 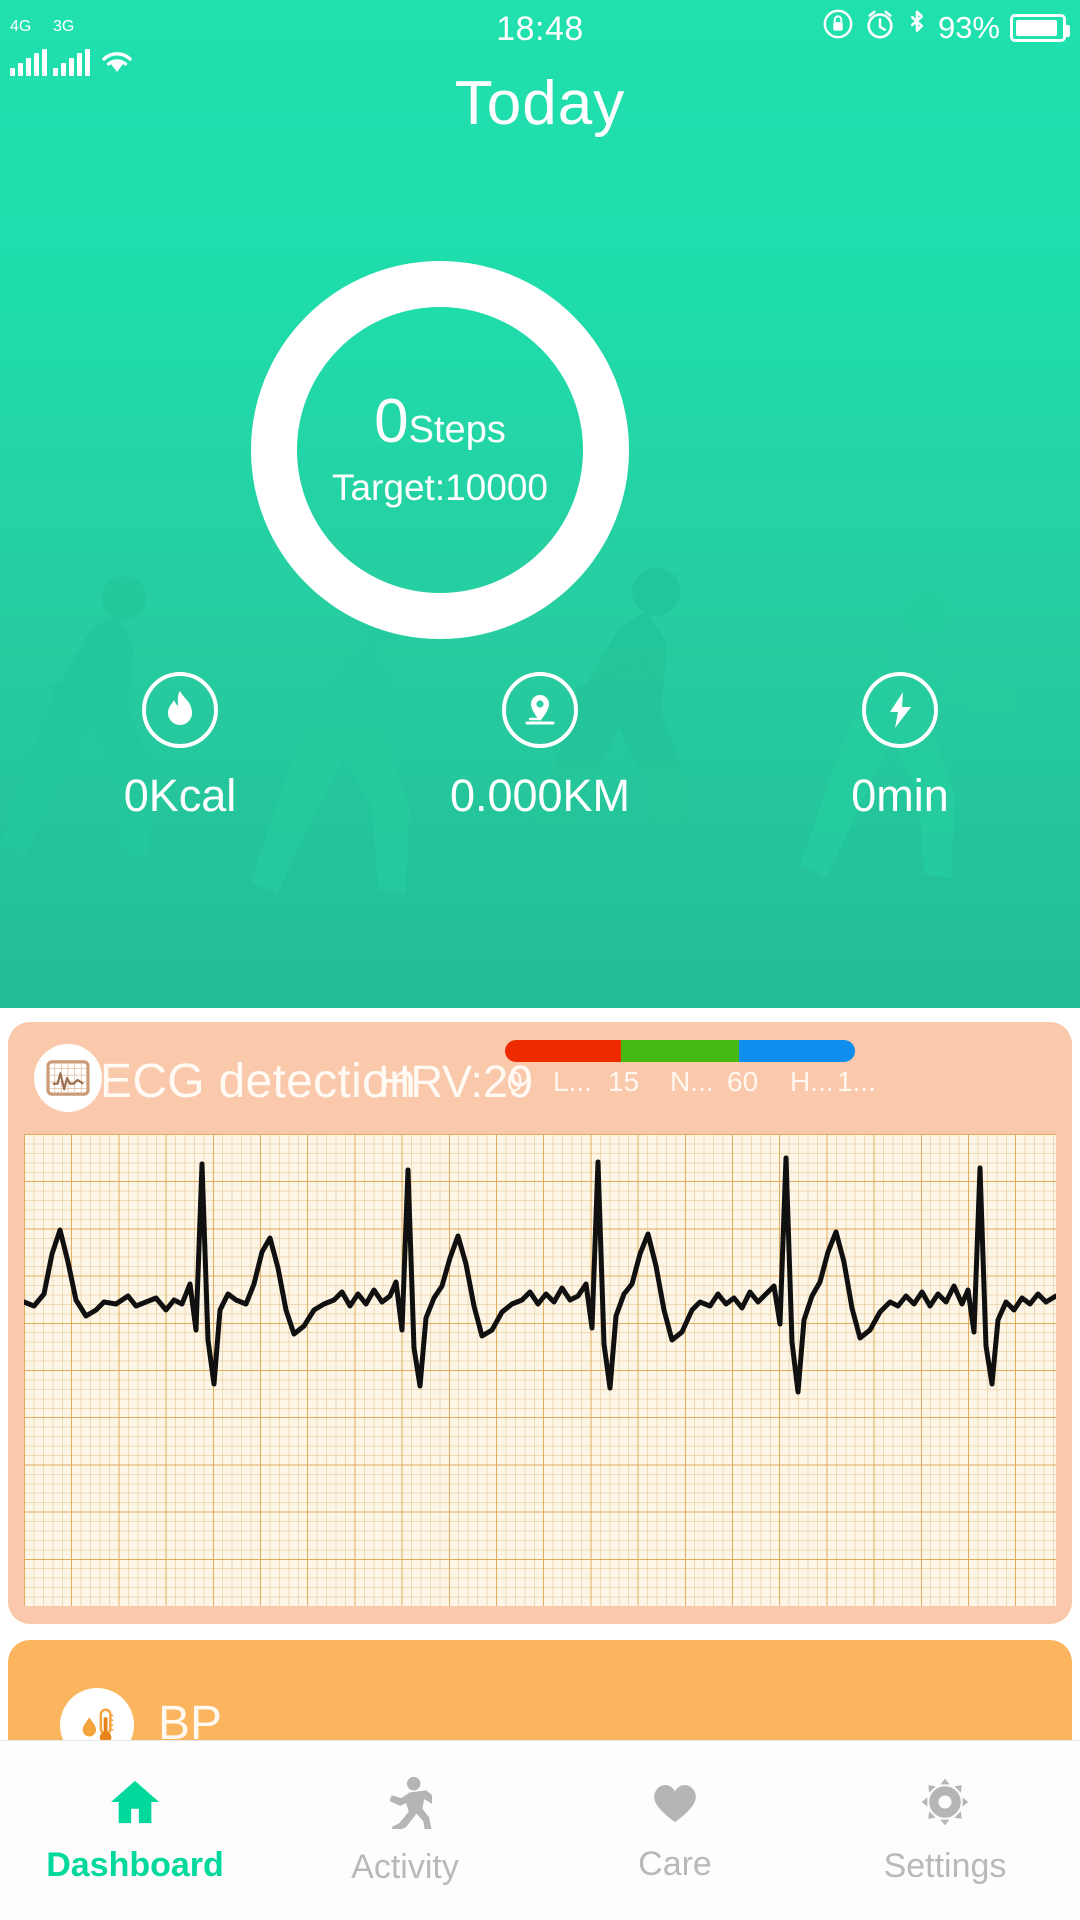 What do you see at coordinates (900, 710) in the screenshot?
I see `bolt-icon` at bounding box center [900, 710].